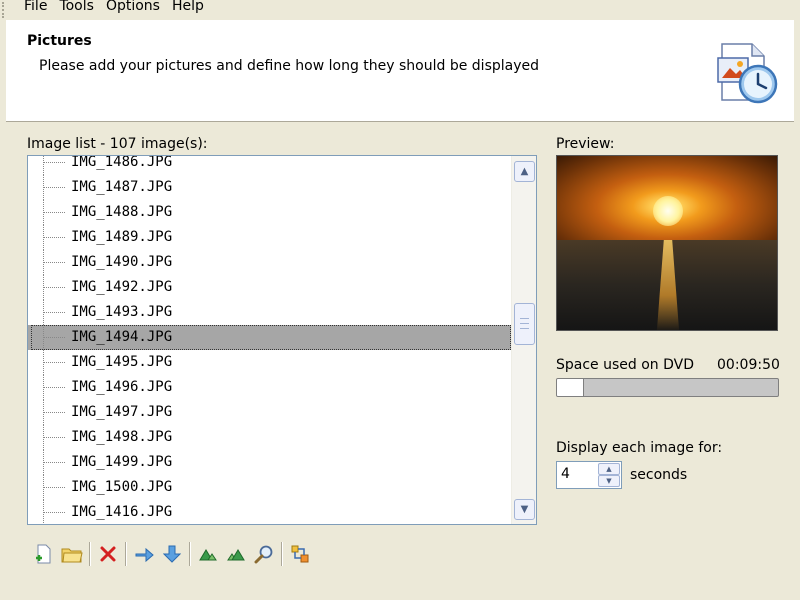 The height and width of the screenshot is (600, 800). What do you see at coordinates (122, 162) in the screenshot?
I see `list-item-label: IMG_1486.JPG` at bounding box center [122, 162].